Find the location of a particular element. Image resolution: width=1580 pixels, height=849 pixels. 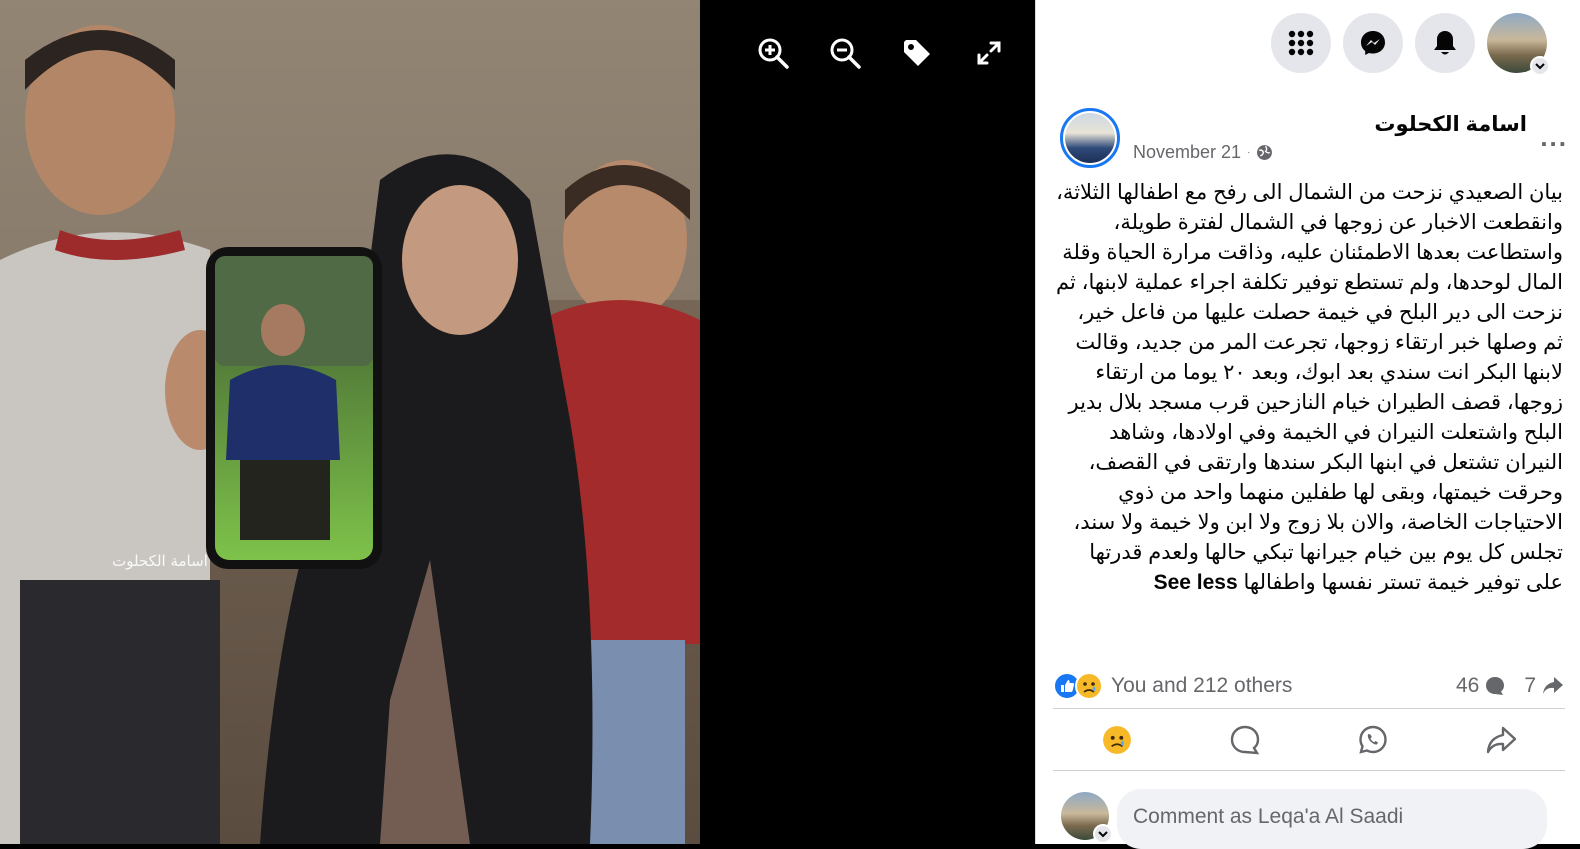

notifications-icon is located at coordinates (1445, 43).